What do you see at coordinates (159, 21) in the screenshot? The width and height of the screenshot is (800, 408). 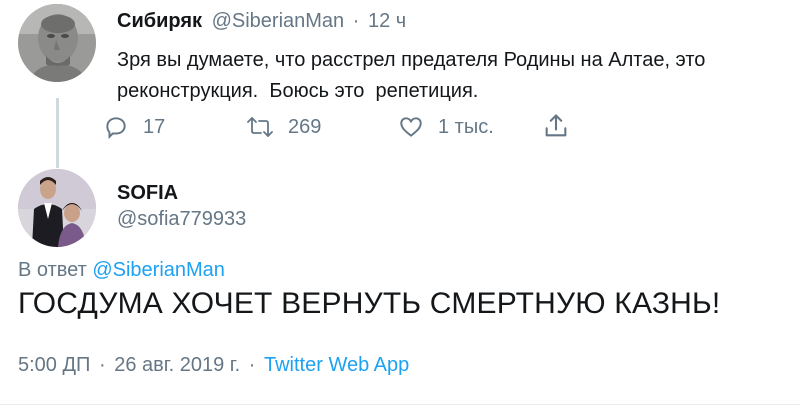 I see `author-name: Сибиряк` at bounding box center [159, 21].